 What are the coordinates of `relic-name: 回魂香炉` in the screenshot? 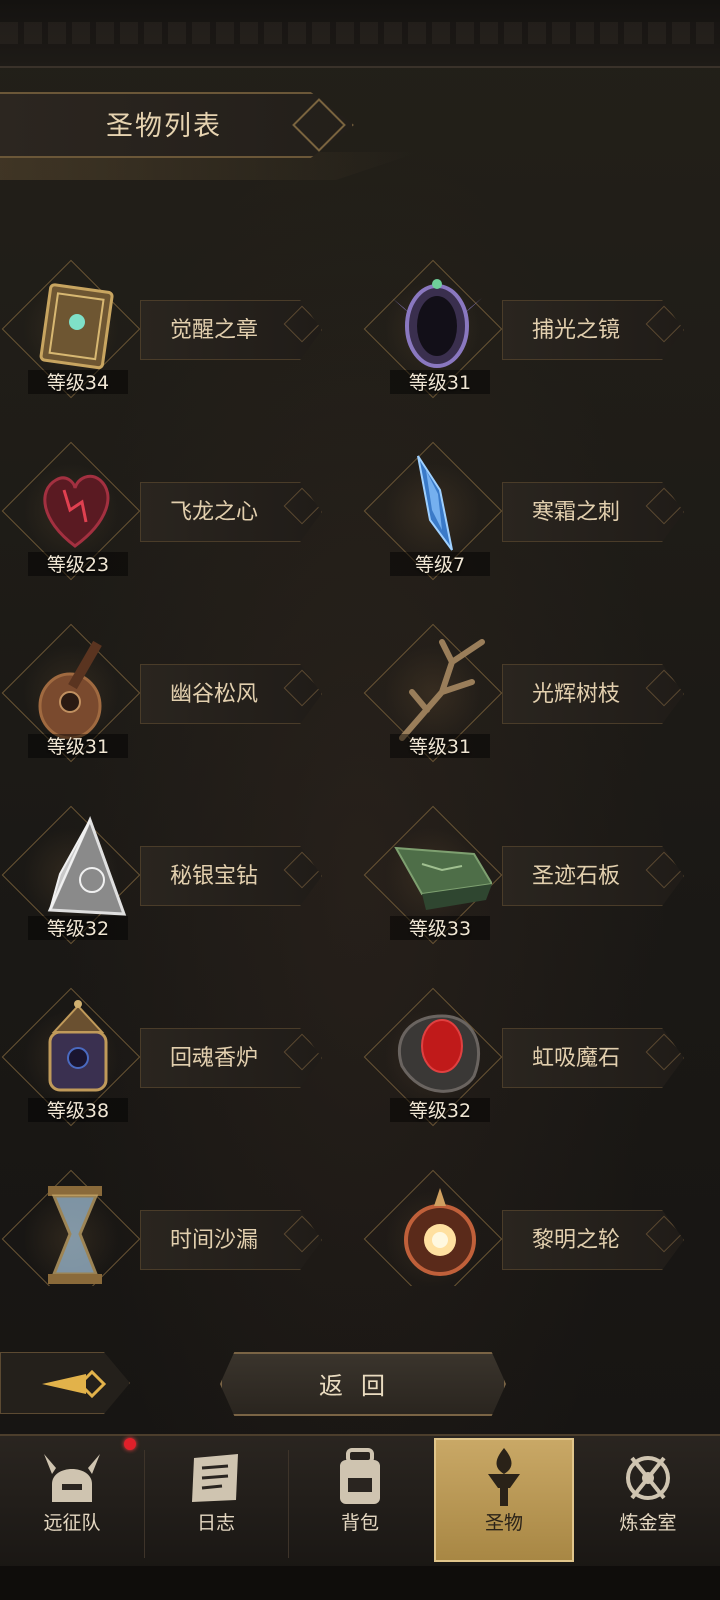 It's located at (214, 1058).